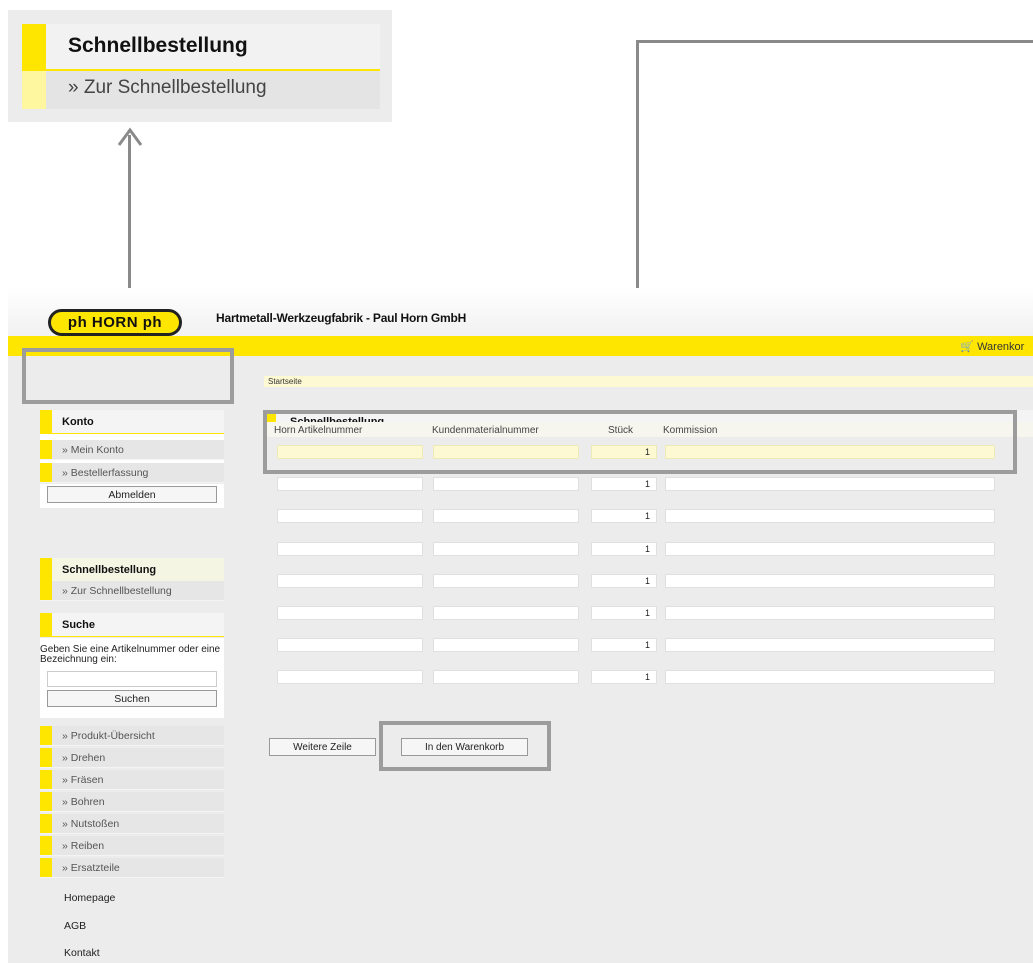  I want to click on arrow-up-icon, so click(130, 136).